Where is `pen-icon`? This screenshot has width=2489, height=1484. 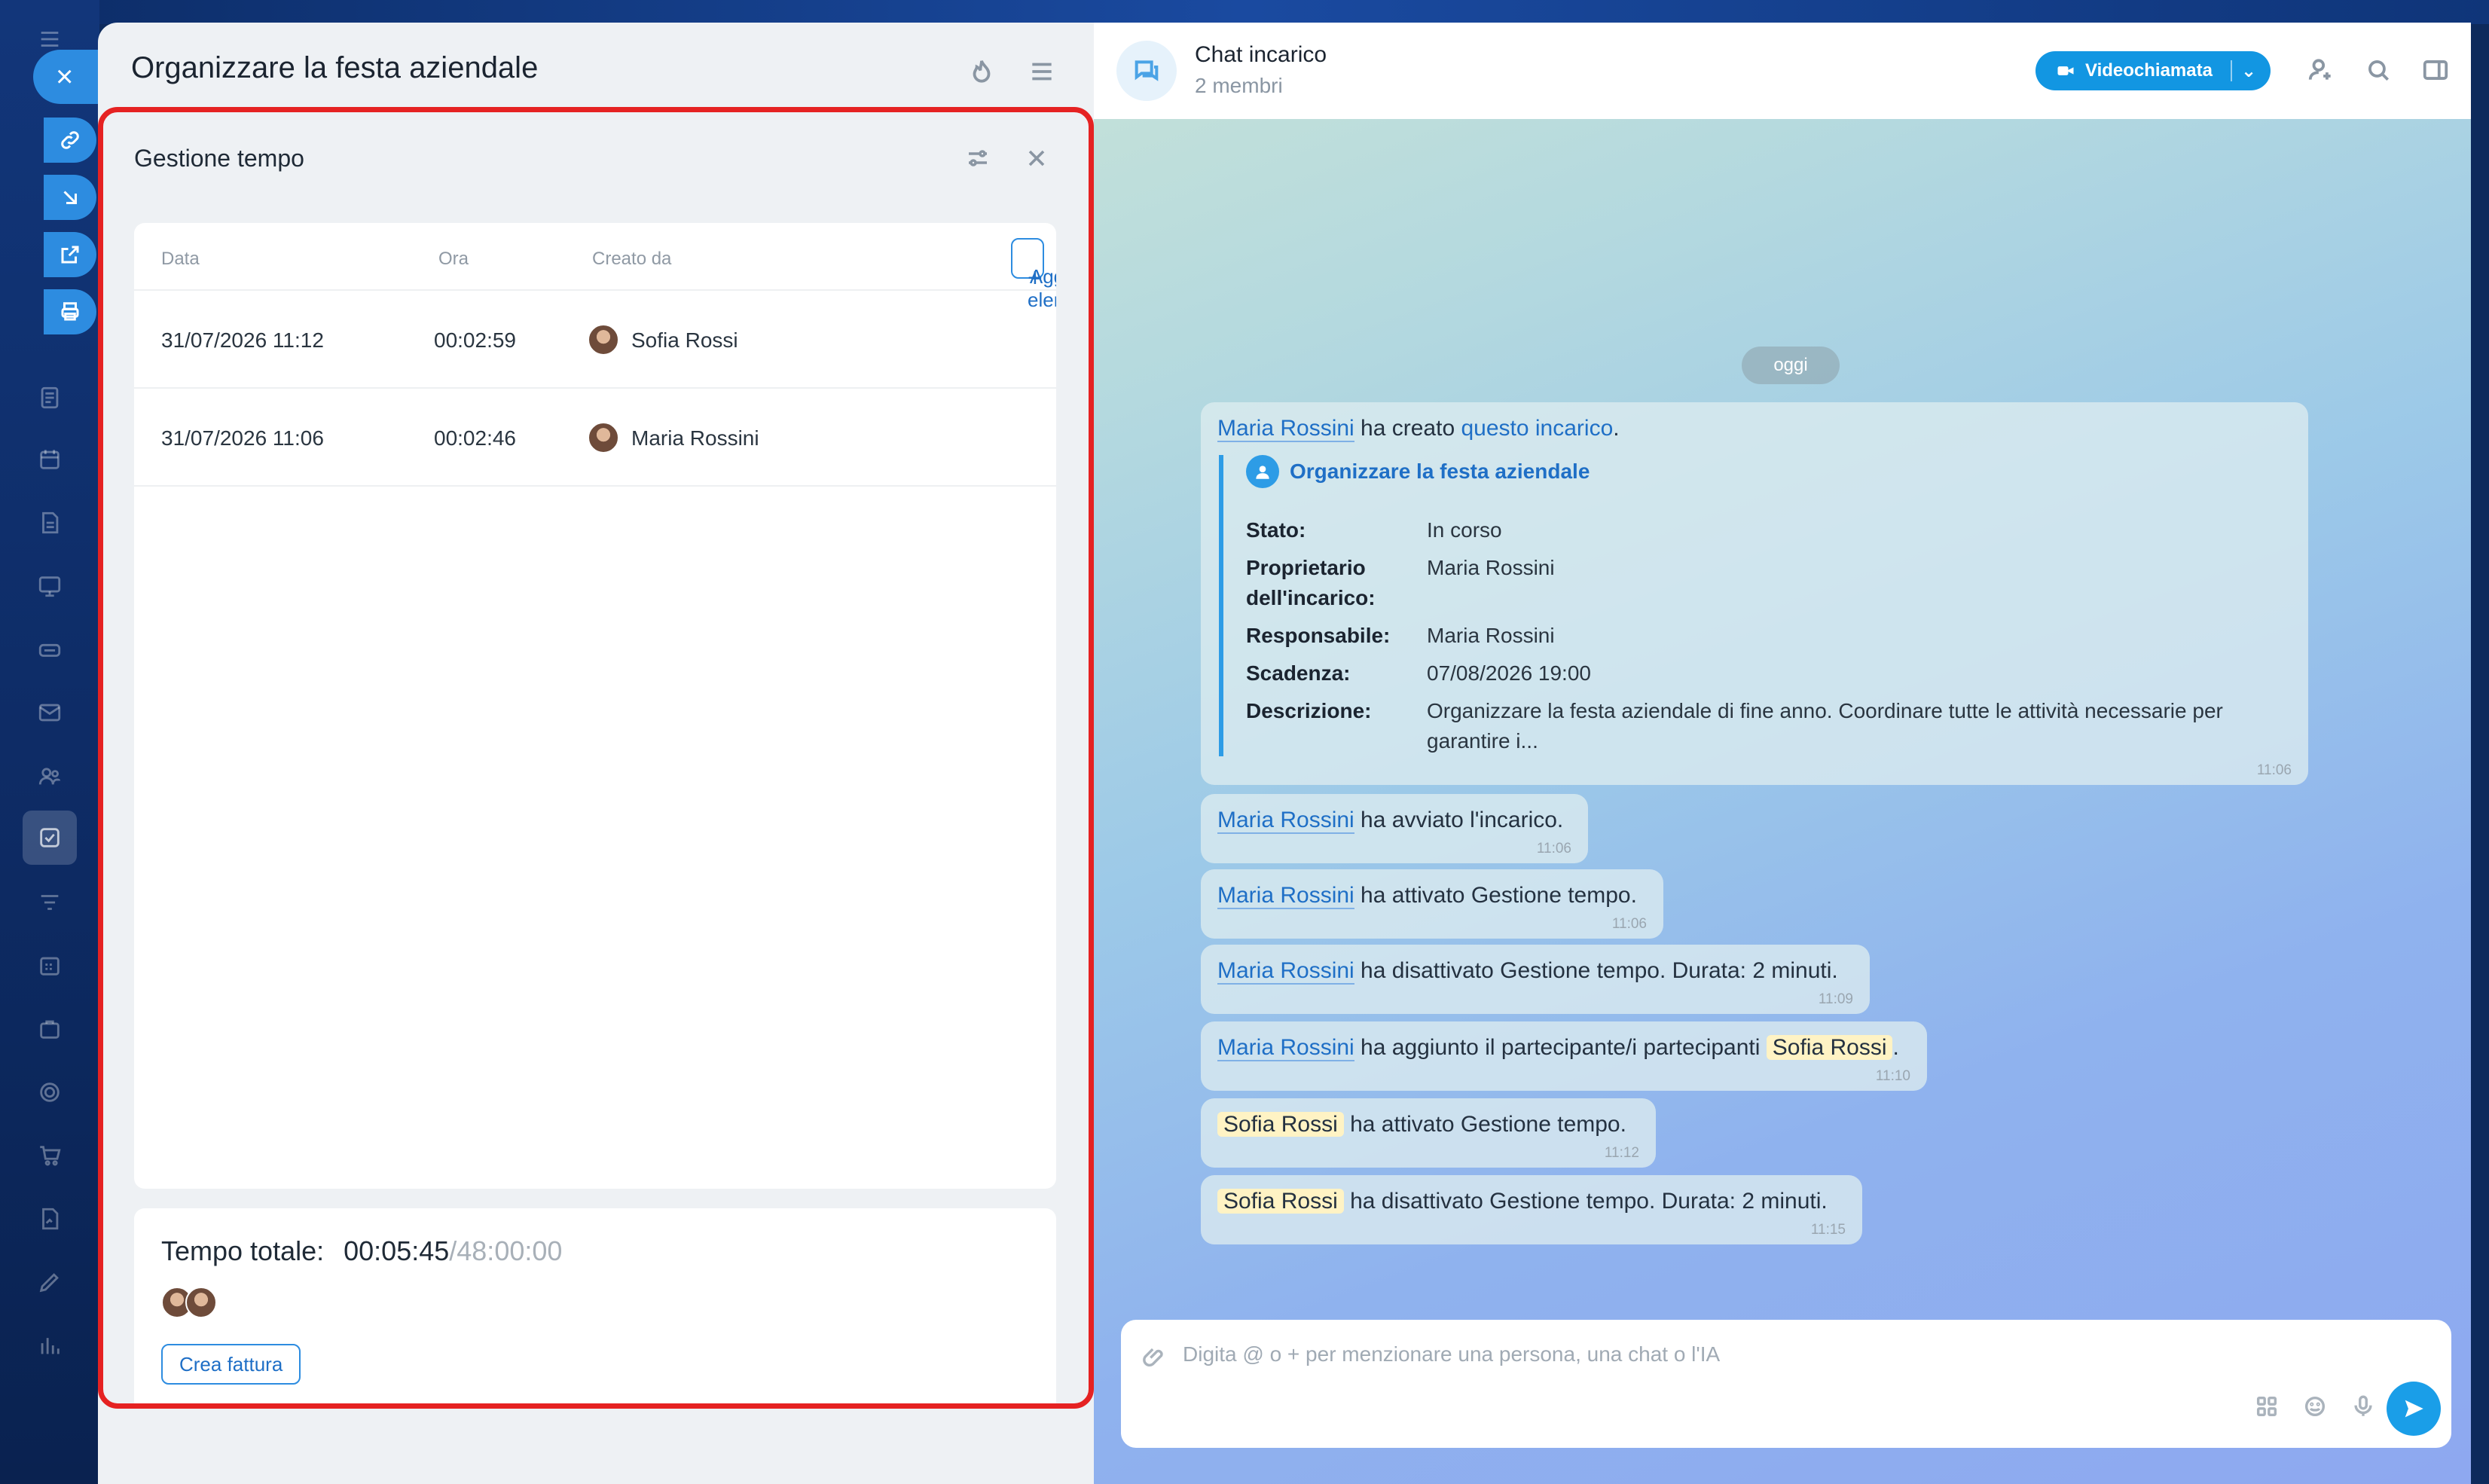
pen-icon is located at coordinates (49, 1282).